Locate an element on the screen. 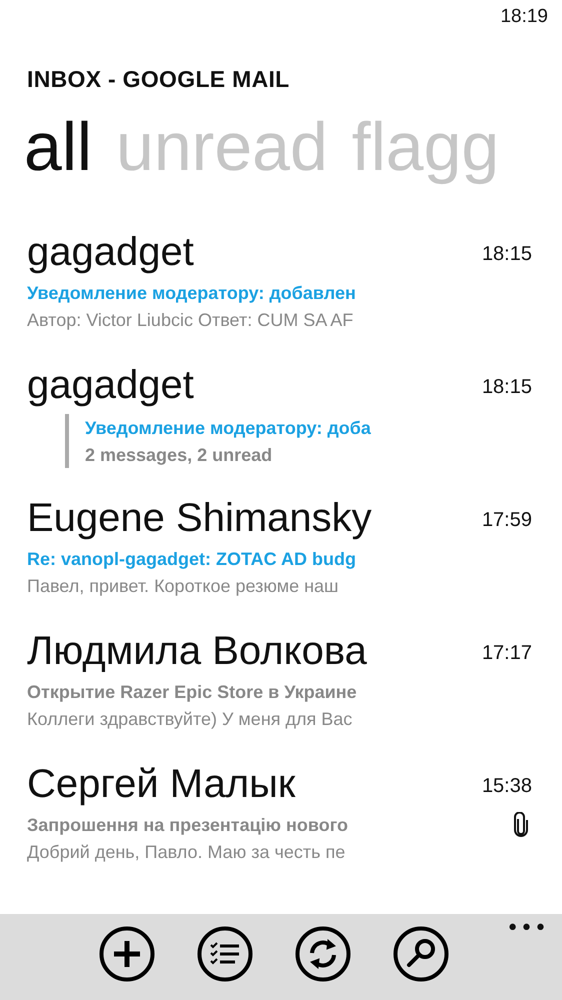 This screenshot has width=562, height=1000. message-item: Сергей Малык Запрошення на презентацію нового Добрий день, Павло. Маю за честь пе 15:38 is located at coordinates (294, 825).